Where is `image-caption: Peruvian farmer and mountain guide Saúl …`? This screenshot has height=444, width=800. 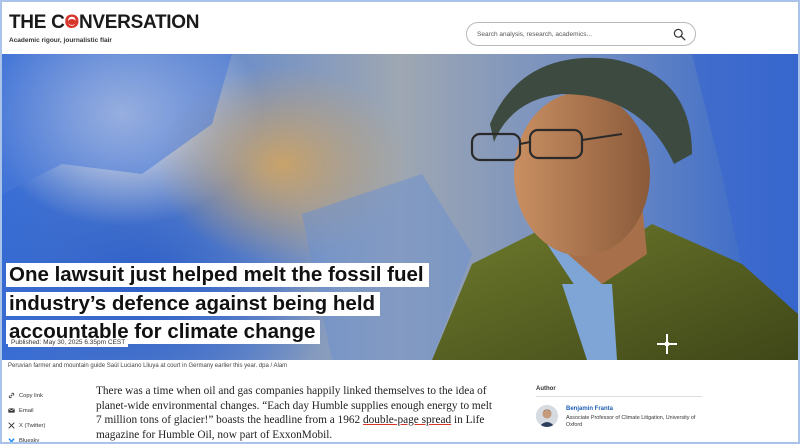
image-caption: Peruvian farmer and mountain guide Saúl … is located at coordinates (148, 366).